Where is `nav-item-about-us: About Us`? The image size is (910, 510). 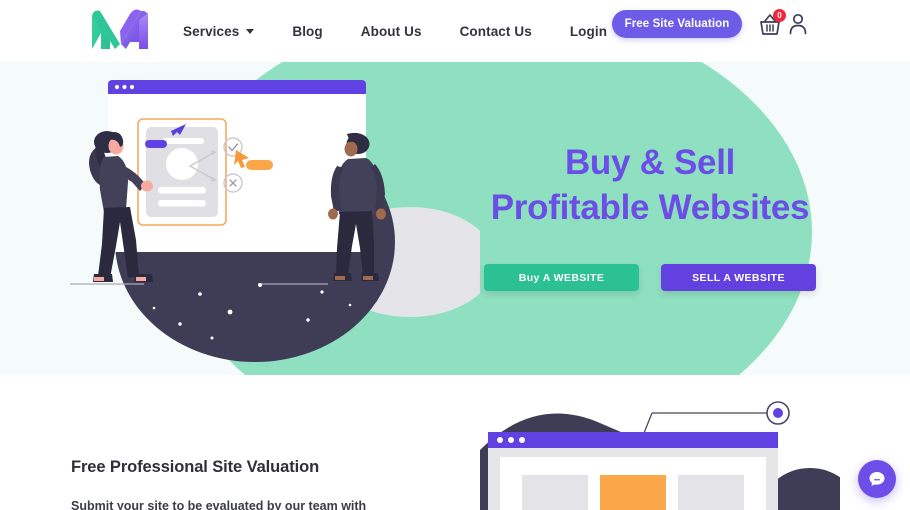 nav-item-about-us: About Us is located at coordinates (401, 31).